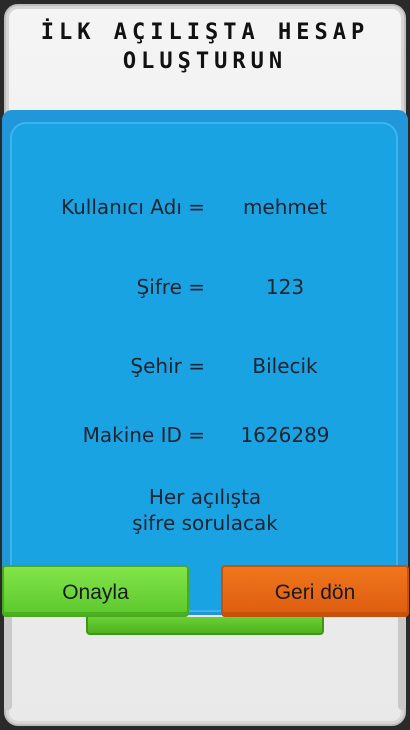 The image size is (410, 730). I want to click on username-row: Kullanıcı Adı = mehmet, so click(205, 210).